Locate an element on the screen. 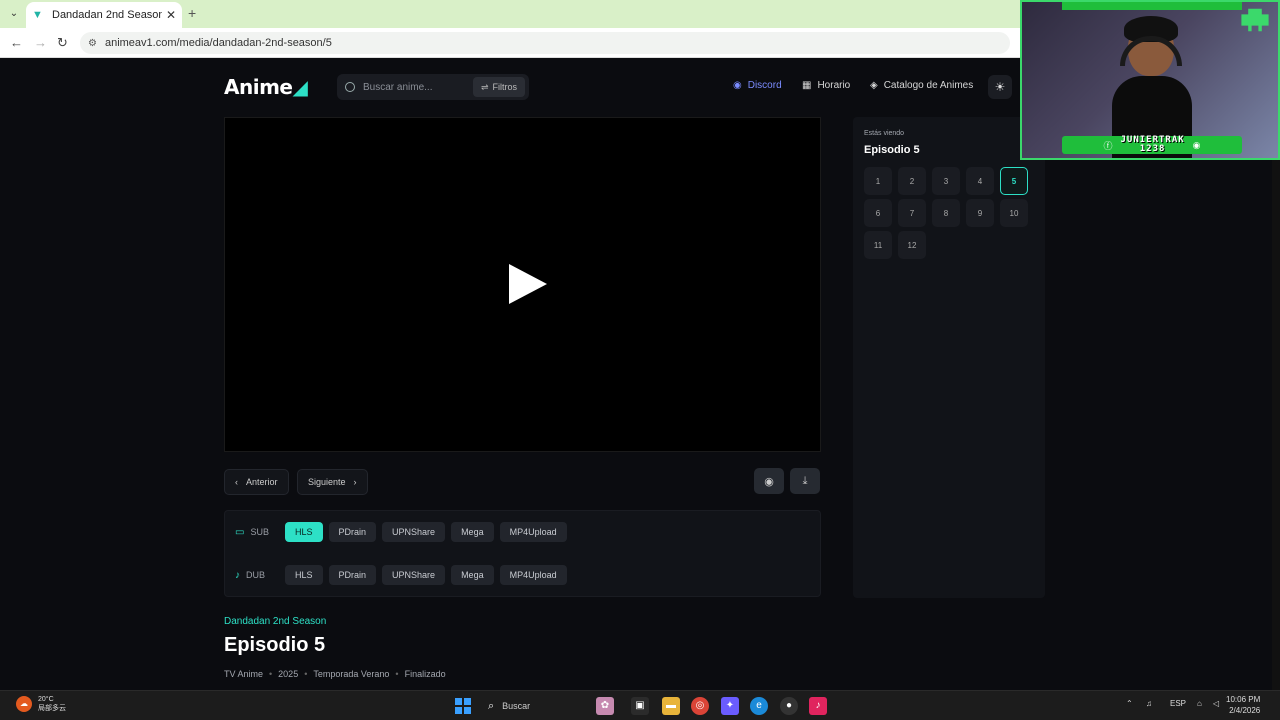 The image size is (1280, 720). logo-text: Anime is located at coordinates (258, 87).